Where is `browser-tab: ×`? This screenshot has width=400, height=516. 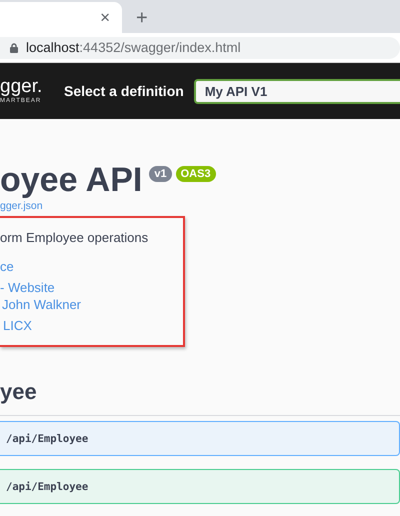
browser-tab: × is located at coordinates (61, 17).